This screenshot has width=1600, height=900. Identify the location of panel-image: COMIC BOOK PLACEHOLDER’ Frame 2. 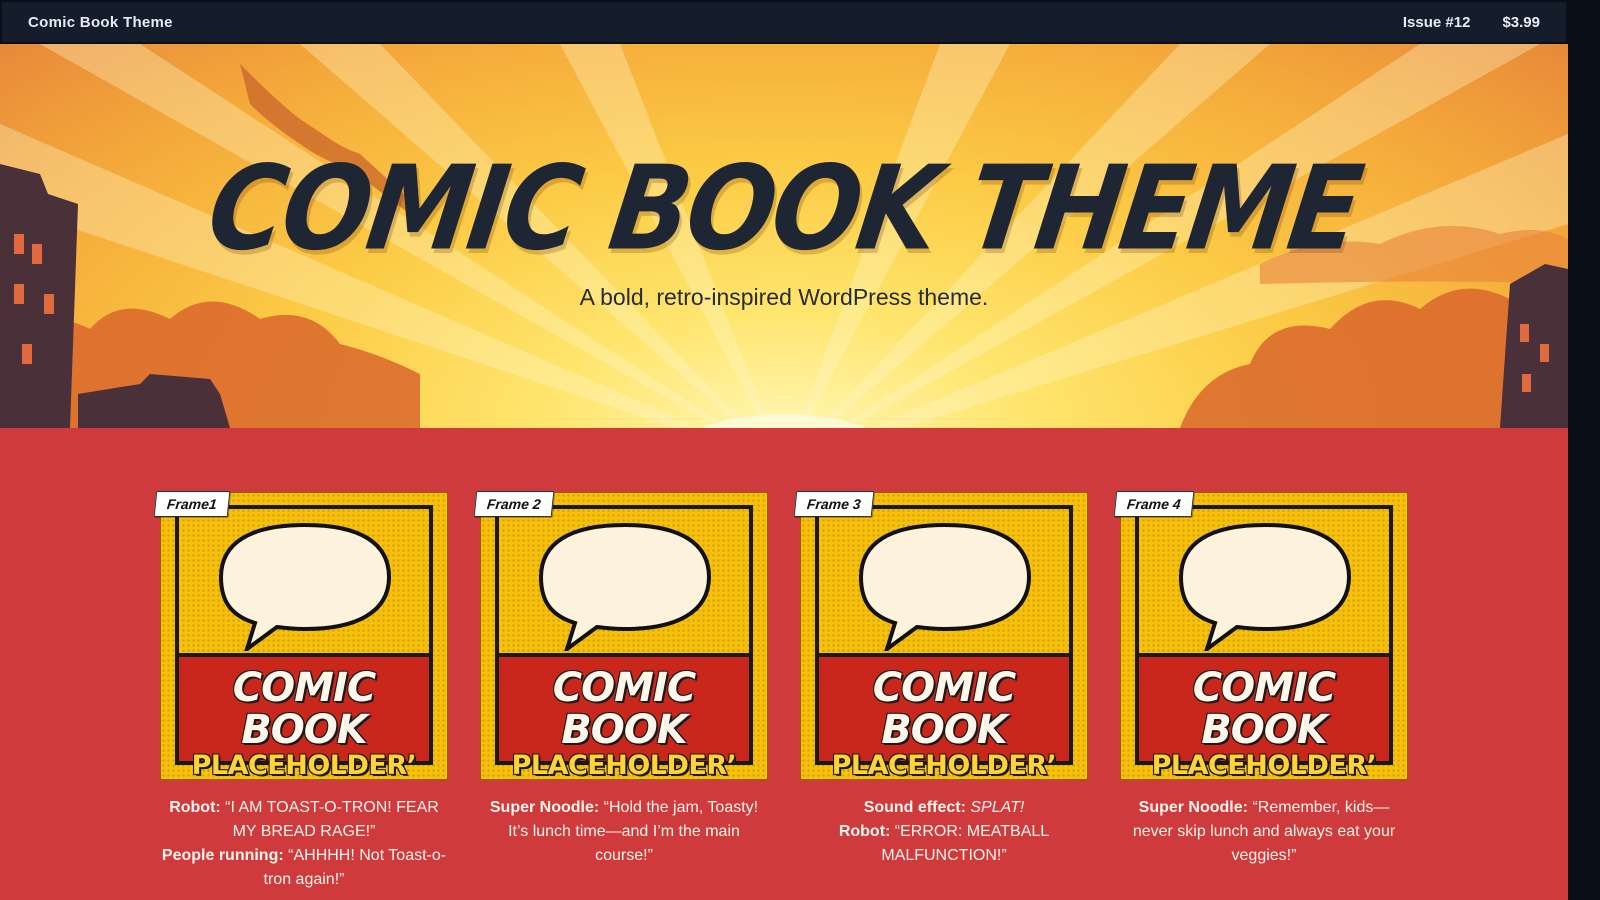
(620, 635).